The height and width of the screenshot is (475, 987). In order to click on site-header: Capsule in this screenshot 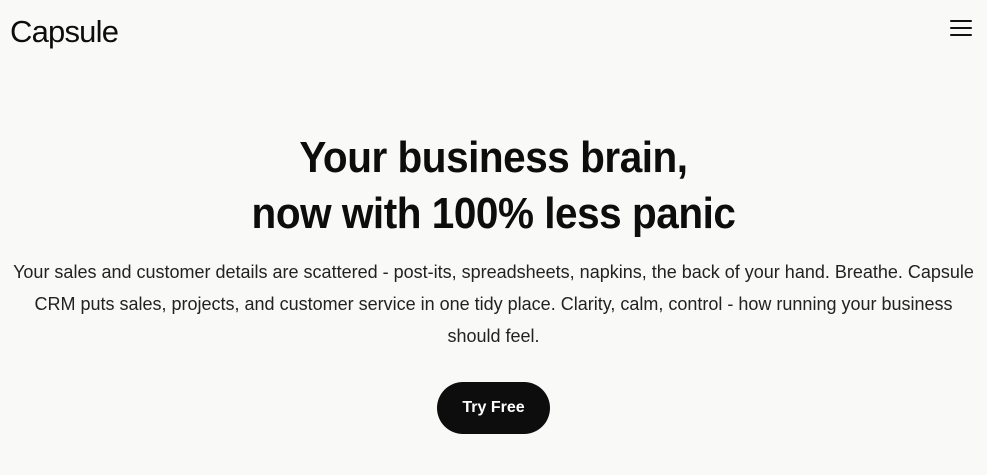, I will do `click(493, 31)`.